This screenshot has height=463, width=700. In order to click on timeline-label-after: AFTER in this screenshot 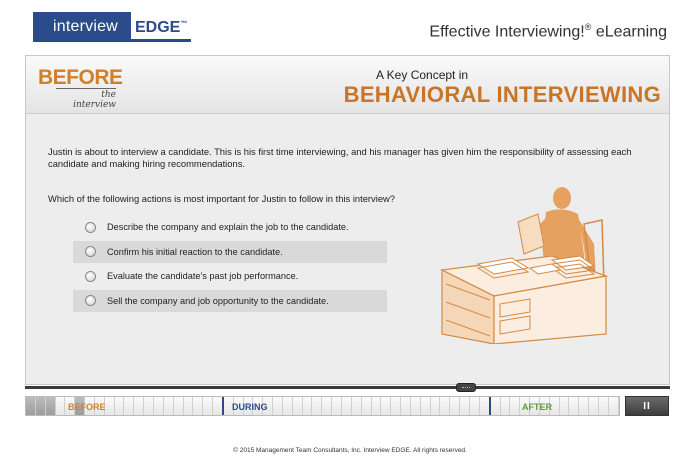, I will do `click(537, 407)`.